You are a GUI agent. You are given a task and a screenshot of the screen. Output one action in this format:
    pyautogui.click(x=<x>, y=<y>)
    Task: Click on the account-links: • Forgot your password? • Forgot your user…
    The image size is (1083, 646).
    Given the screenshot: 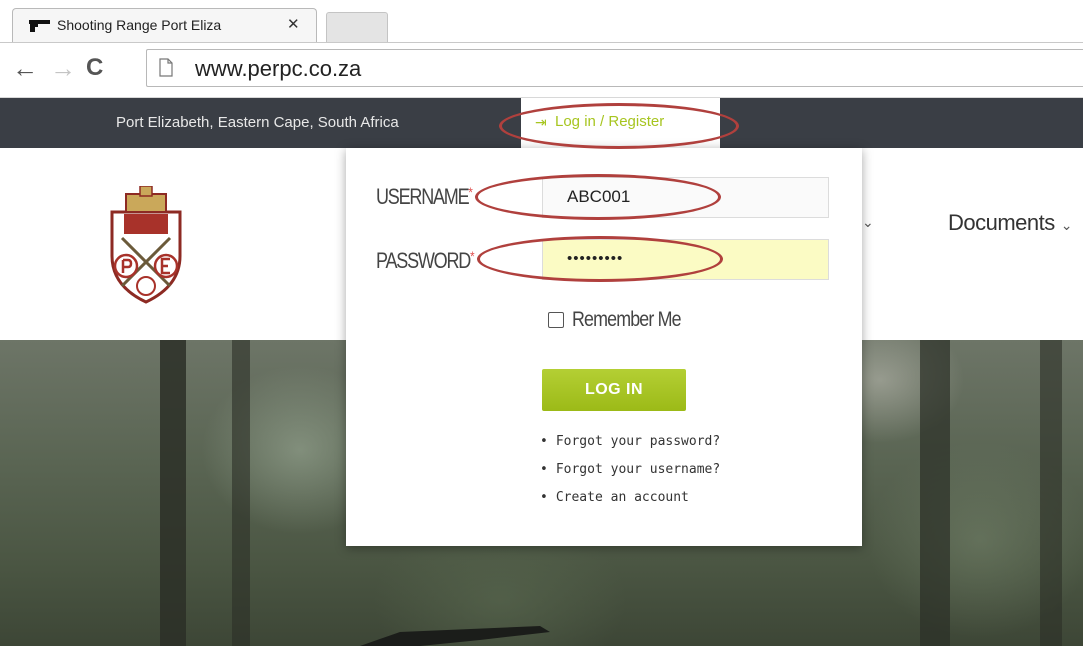 What is the action you would take?
    pyautogui.click(x=630, y=470)
    